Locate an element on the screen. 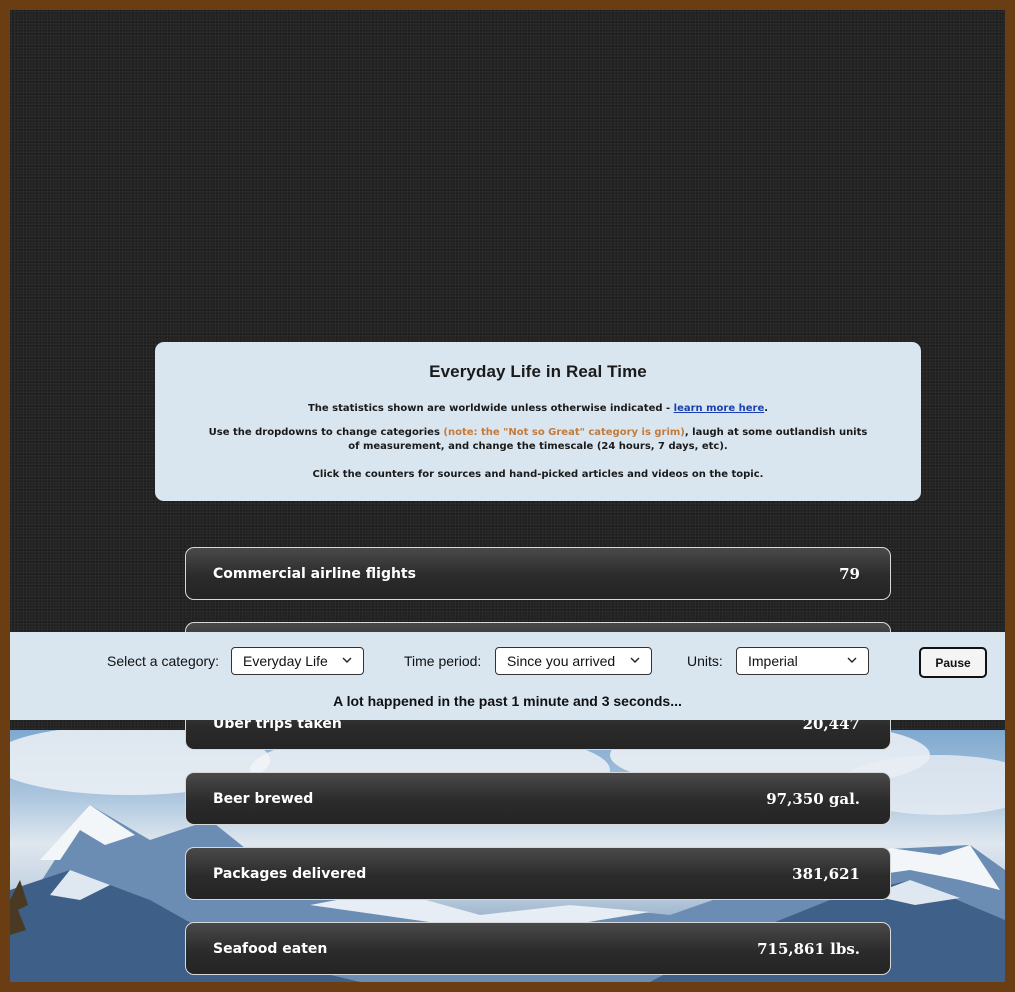 The width and height of the screenshot is (1015, 992). category-select: Everyday Life is located at coordinates (297, 661).